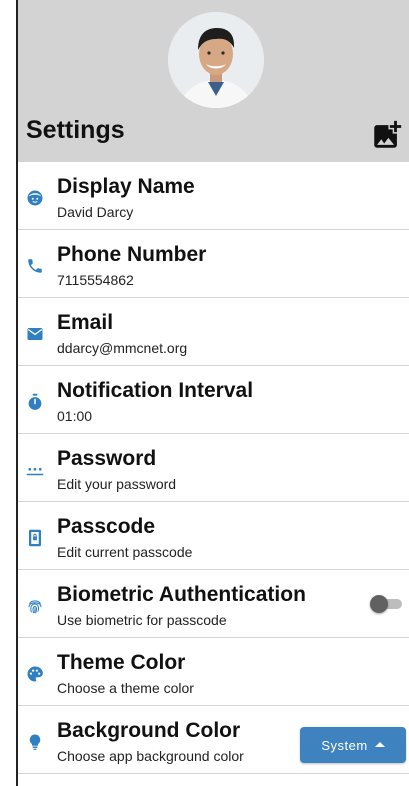 The height and width of the screenshot is (786, 409). I want to click on fingerprint-icon, so click(35, 606).